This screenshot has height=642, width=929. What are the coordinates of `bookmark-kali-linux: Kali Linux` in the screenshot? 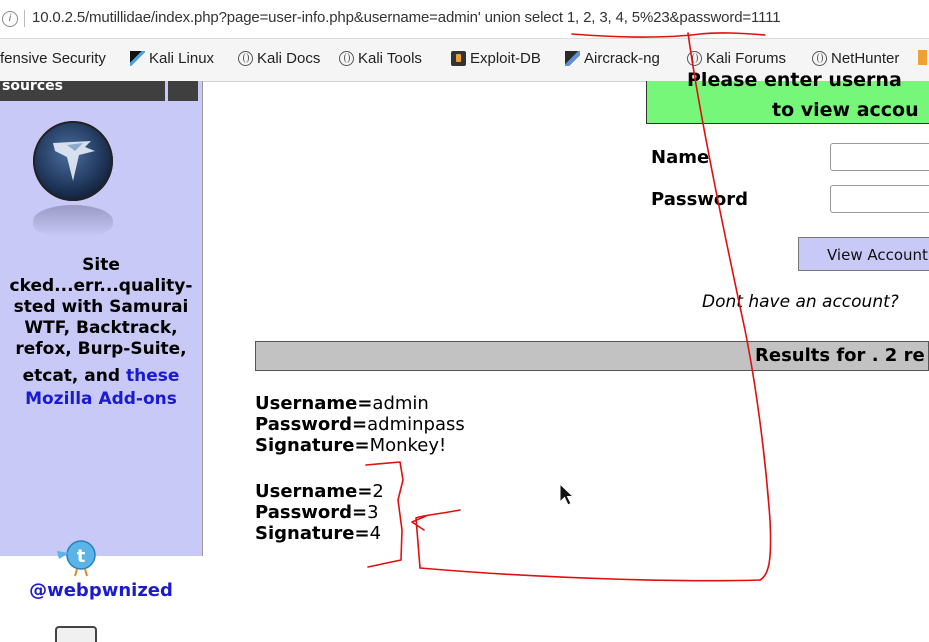 It's located at (172, 58).